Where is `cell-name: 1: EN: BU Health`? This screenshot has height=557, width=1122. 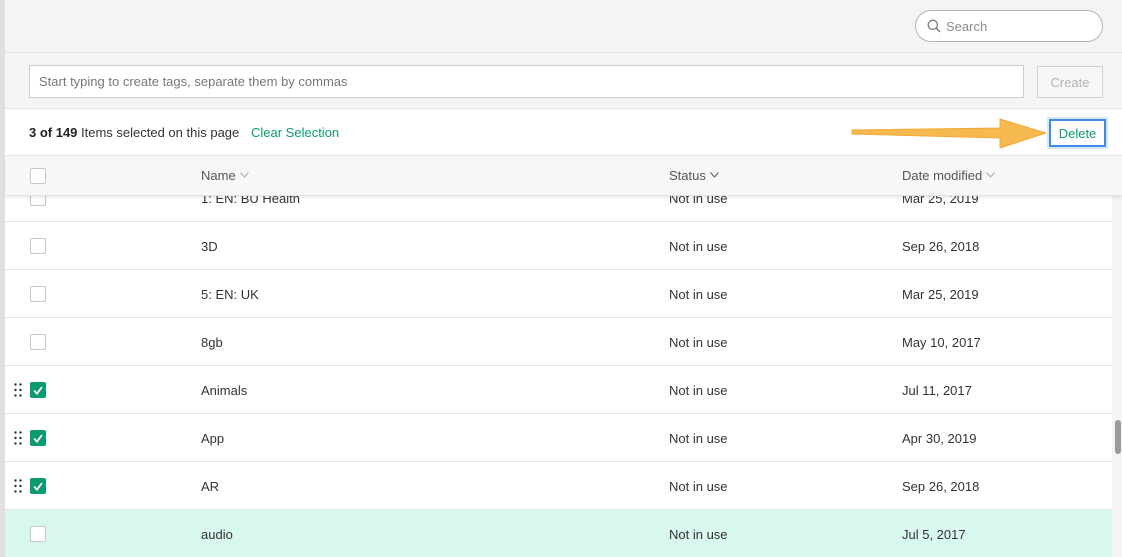 cell-name: 1: EN: BU Health is located at coordinates (250, 201).